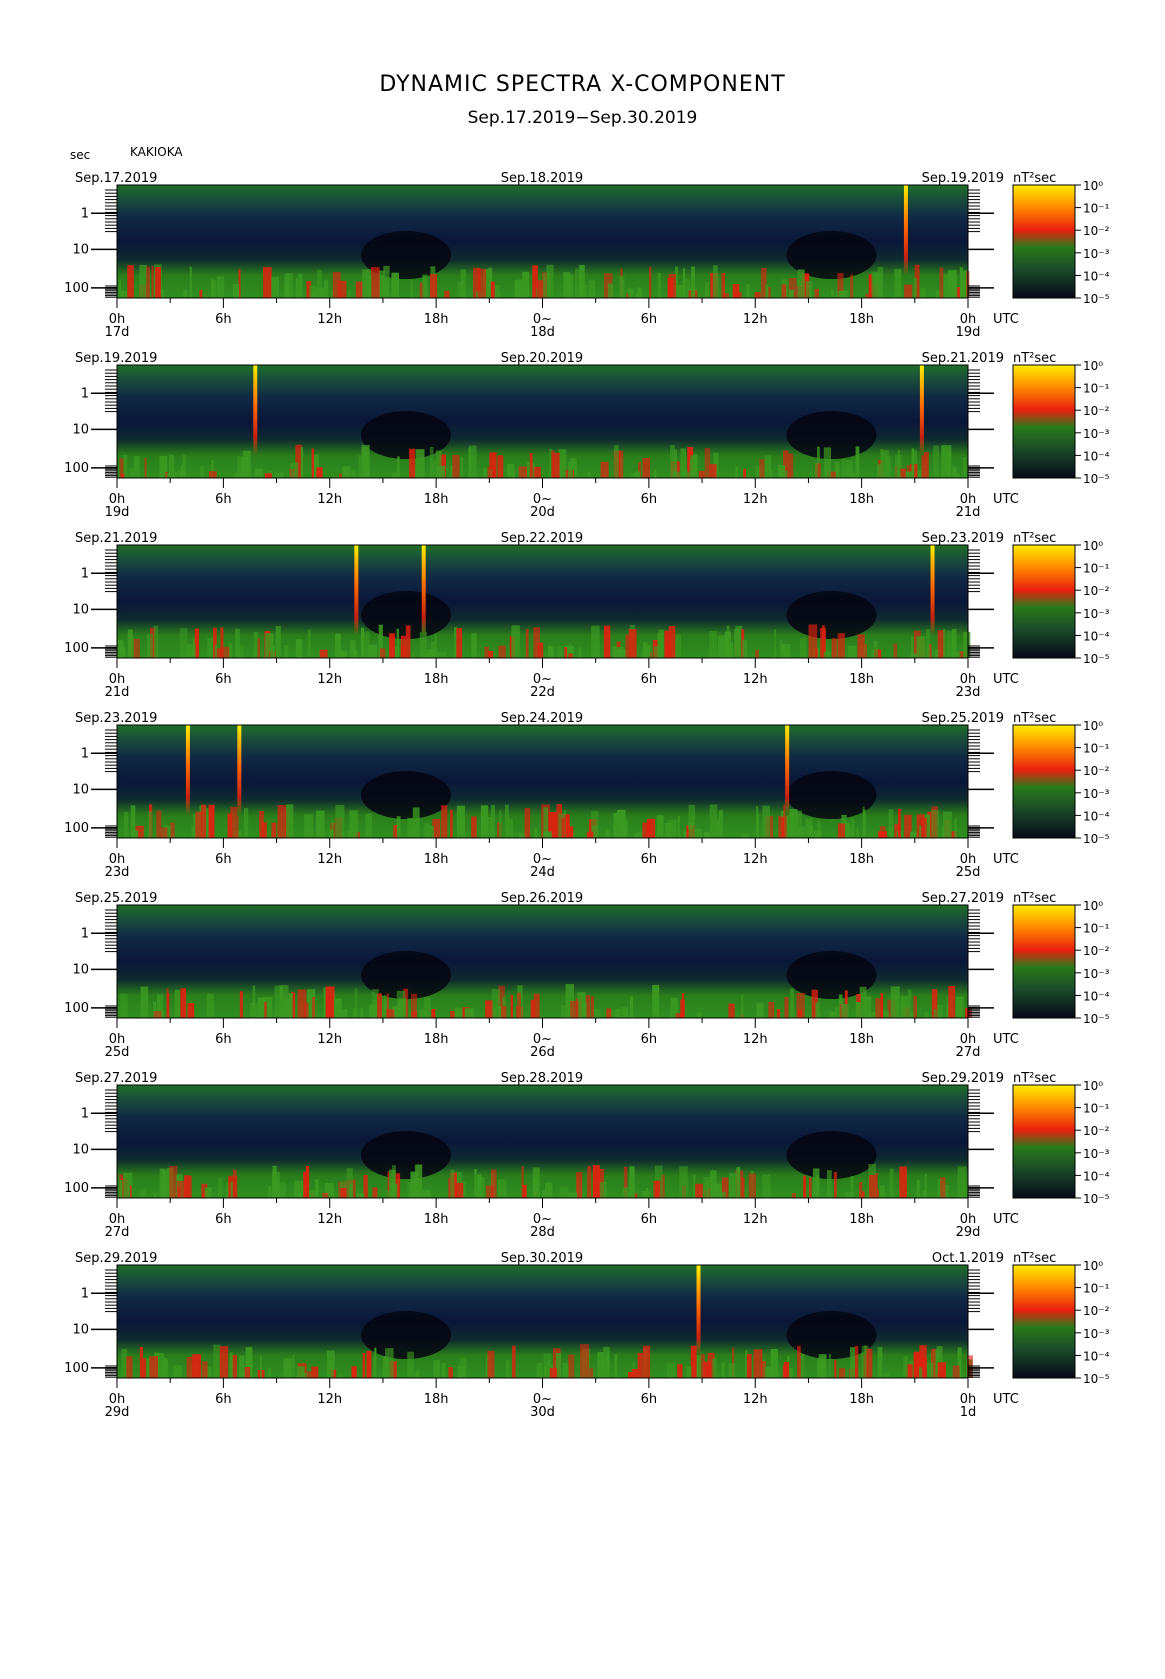 This screenshot has height=1679, width=1165. Describe the element at coordinates (542, 692) in the screenshot. I see `day-mid-label: 22d` at that location.